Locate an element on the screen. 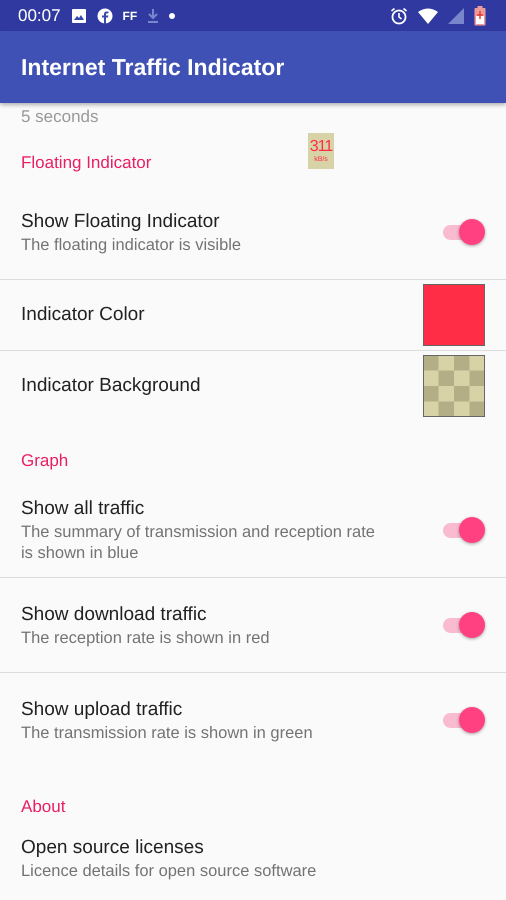  setting-summary: The floating indicator is visible is located at coordinates (131, 245).